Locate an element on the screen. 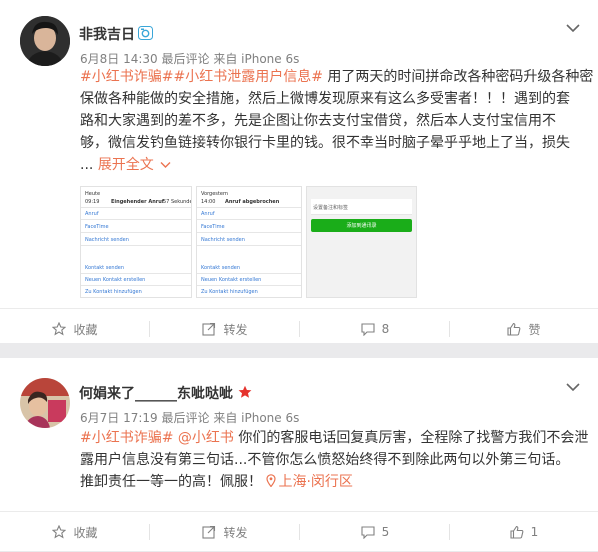 The height and width of the screenshot is (552, 598). comment-count: 8 is located at coordinates (385, 329).